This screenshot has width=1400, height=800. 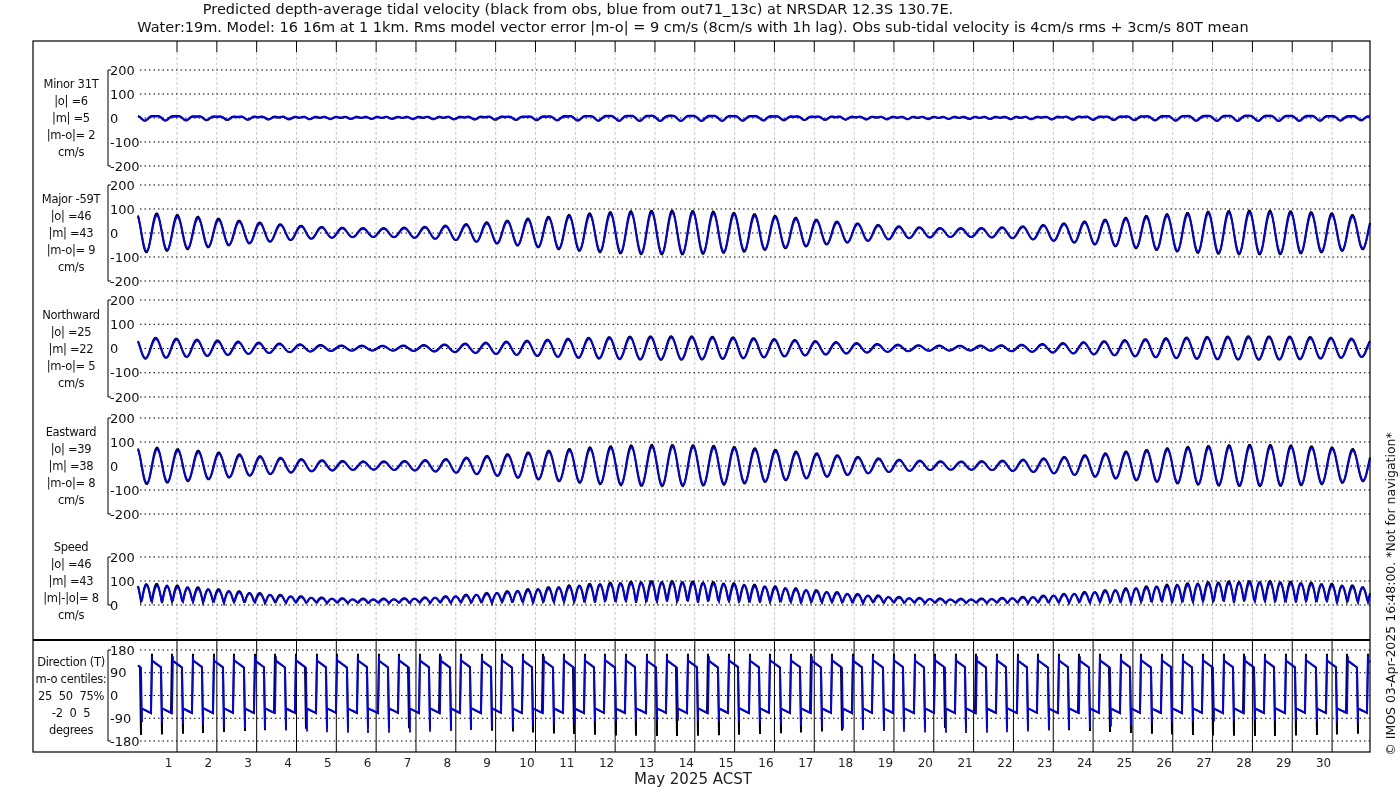 What do you see at coordinates (71, 249) in the screenshot?
I see `panel-label: |m-o|= 9` at bounding box center [71, 249].